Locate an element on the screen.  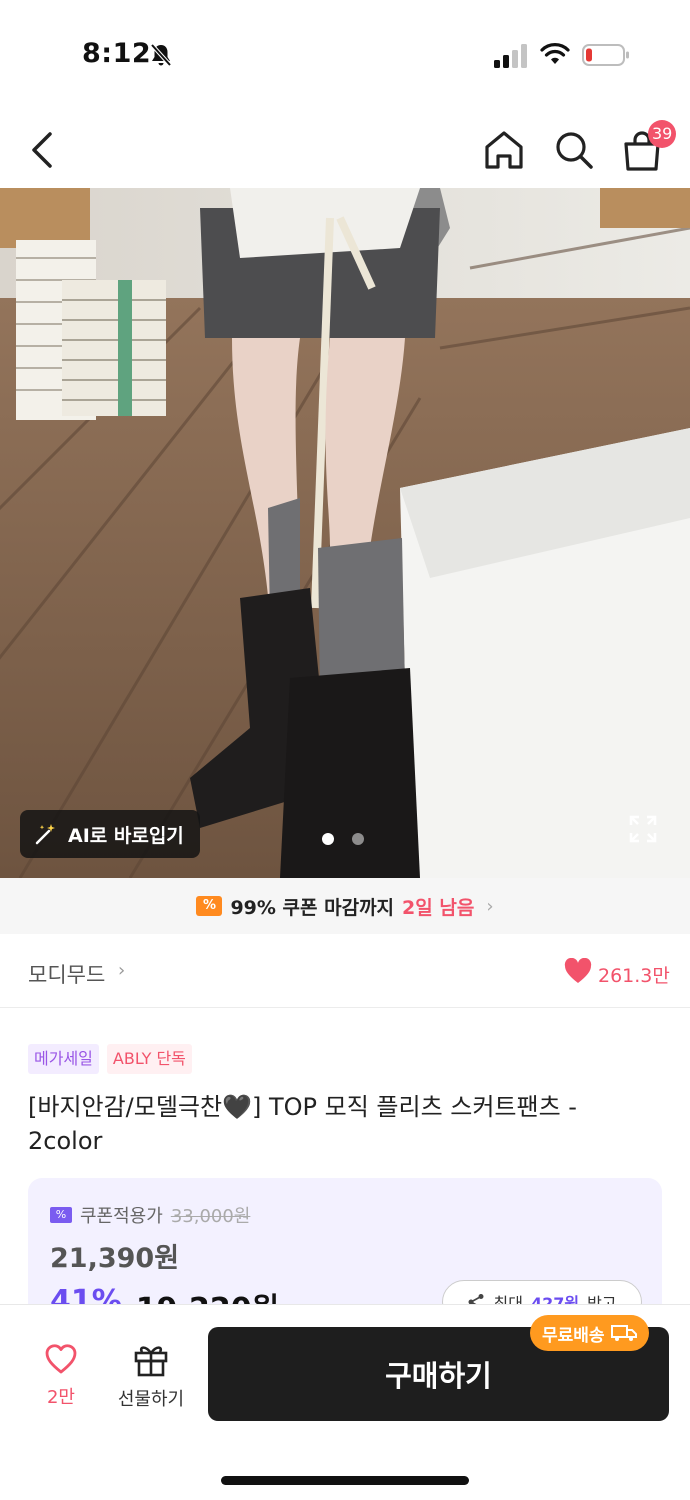
store-name-link: 모디무드 is located at coordinates (66, 974).